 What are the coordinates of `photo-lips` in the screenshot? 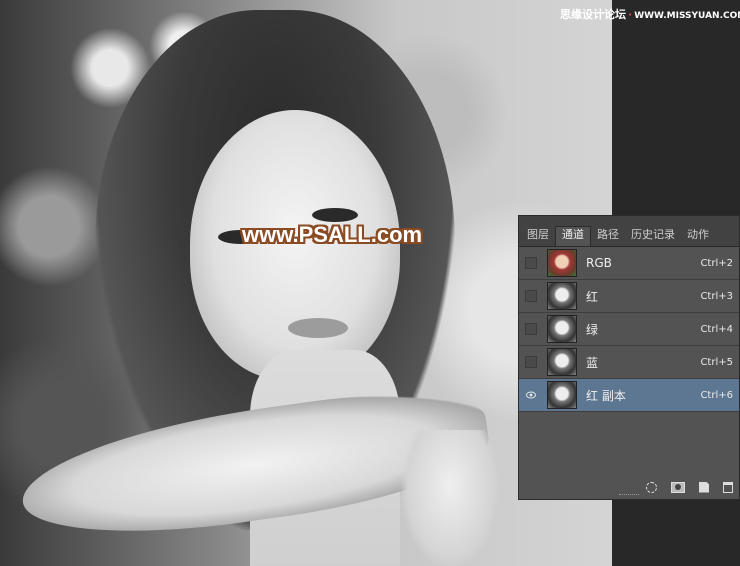 It's located at (318, 328).